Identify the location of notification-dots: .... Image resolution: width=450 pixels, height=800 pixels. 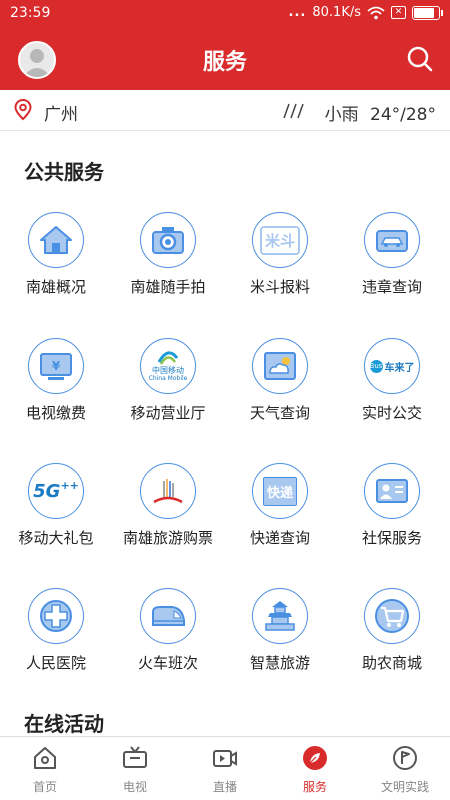
(297, 12).